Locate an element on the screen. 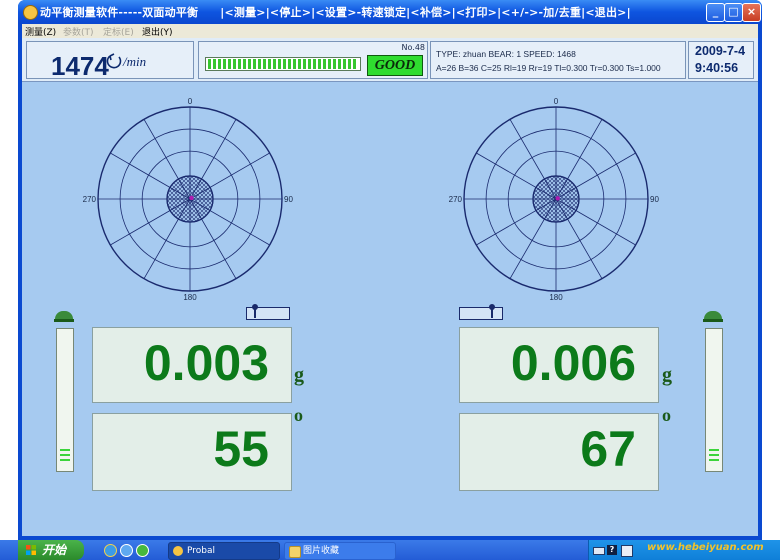 The width and height of the screenshot is (780, 560). internet-explorer-icon is located at coordinates (110, 550).